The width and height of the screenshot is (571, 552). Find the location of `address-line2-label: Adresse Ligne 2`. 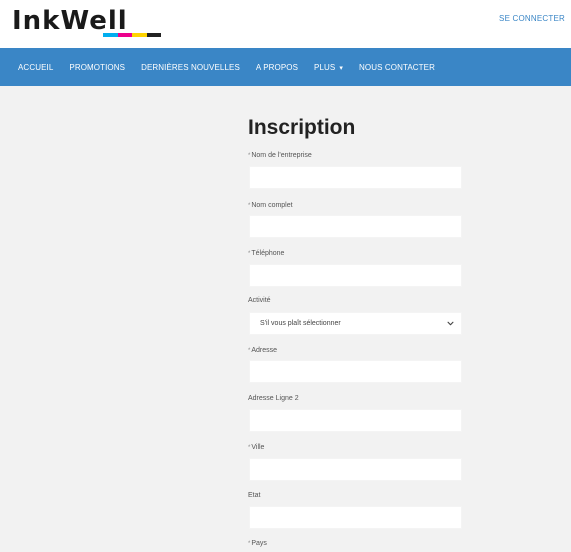

address-line2-label: Adresse Ligne 2 is located at coordinates (273, 398).